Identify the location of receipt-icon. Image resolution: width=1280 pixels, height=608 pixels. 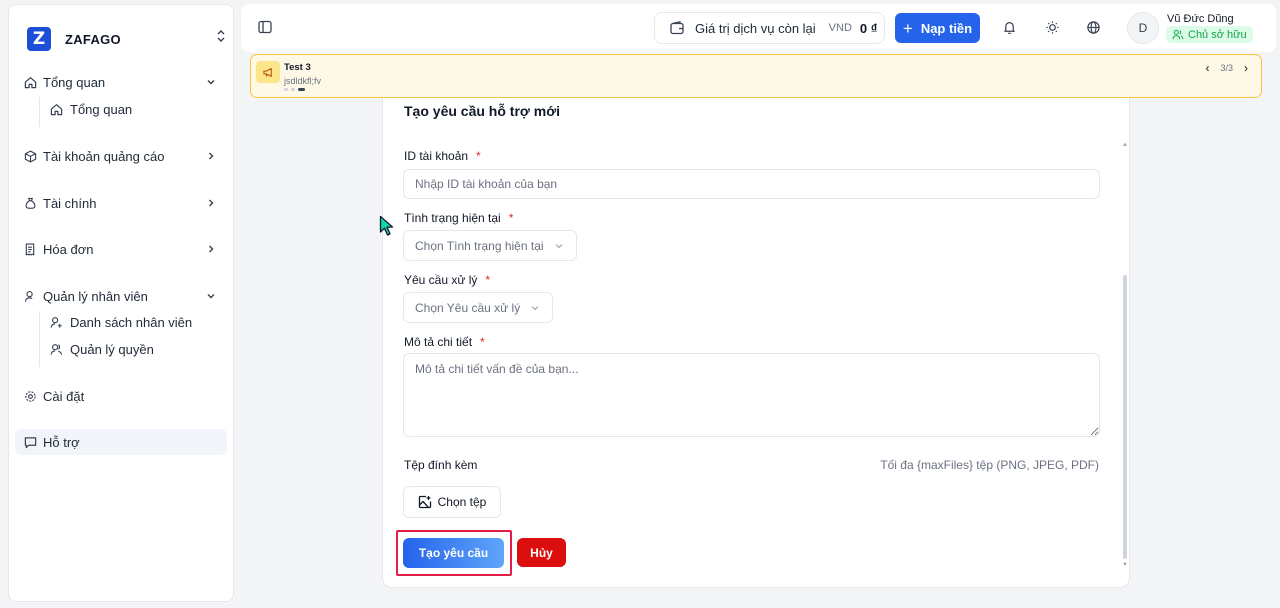
(30, 249).